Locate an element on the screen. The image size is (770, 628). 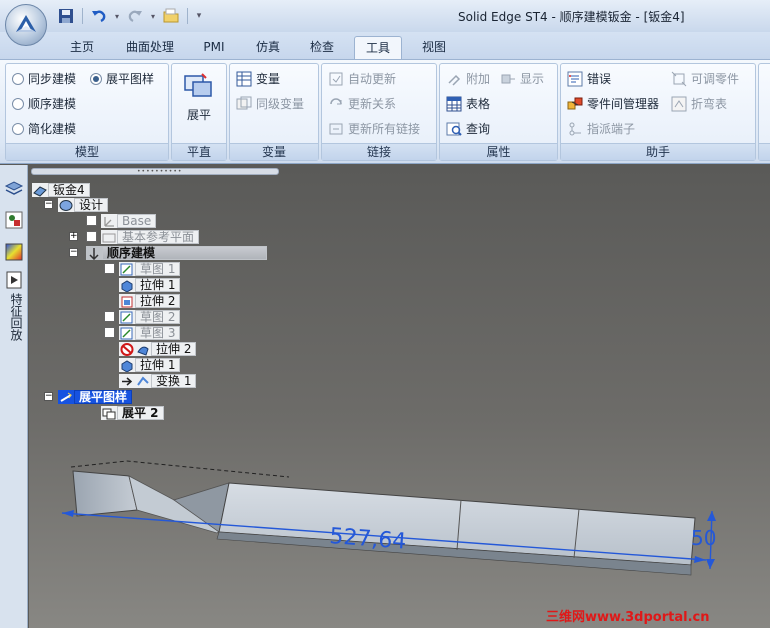
auto-update-button: 自动更新 is located at coordinates (362, 78).